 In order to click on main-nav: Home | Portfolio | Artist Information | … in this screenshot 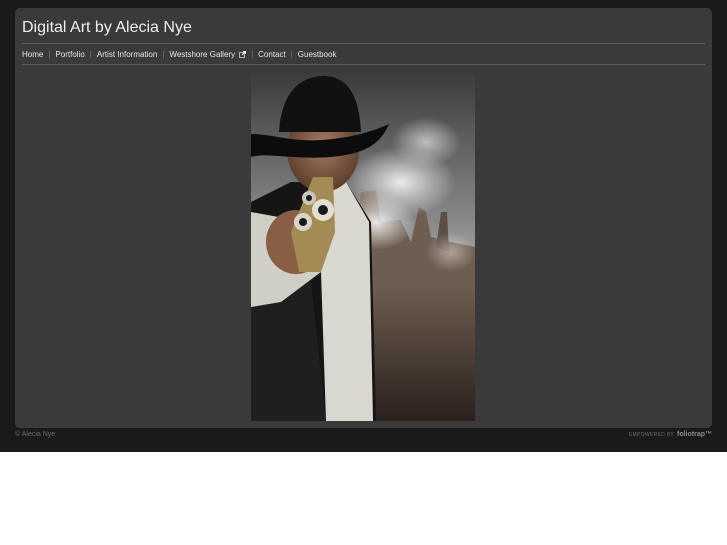, I will do `click(179, 54)`.